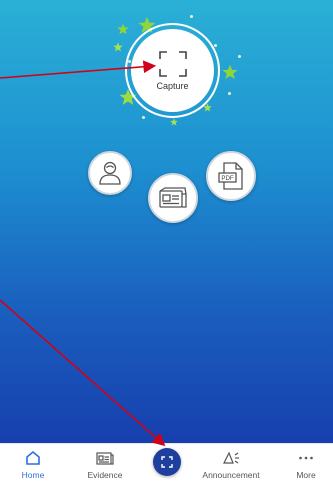 The image size is (333, 500). I want to click on news-button, so click(173, 198).